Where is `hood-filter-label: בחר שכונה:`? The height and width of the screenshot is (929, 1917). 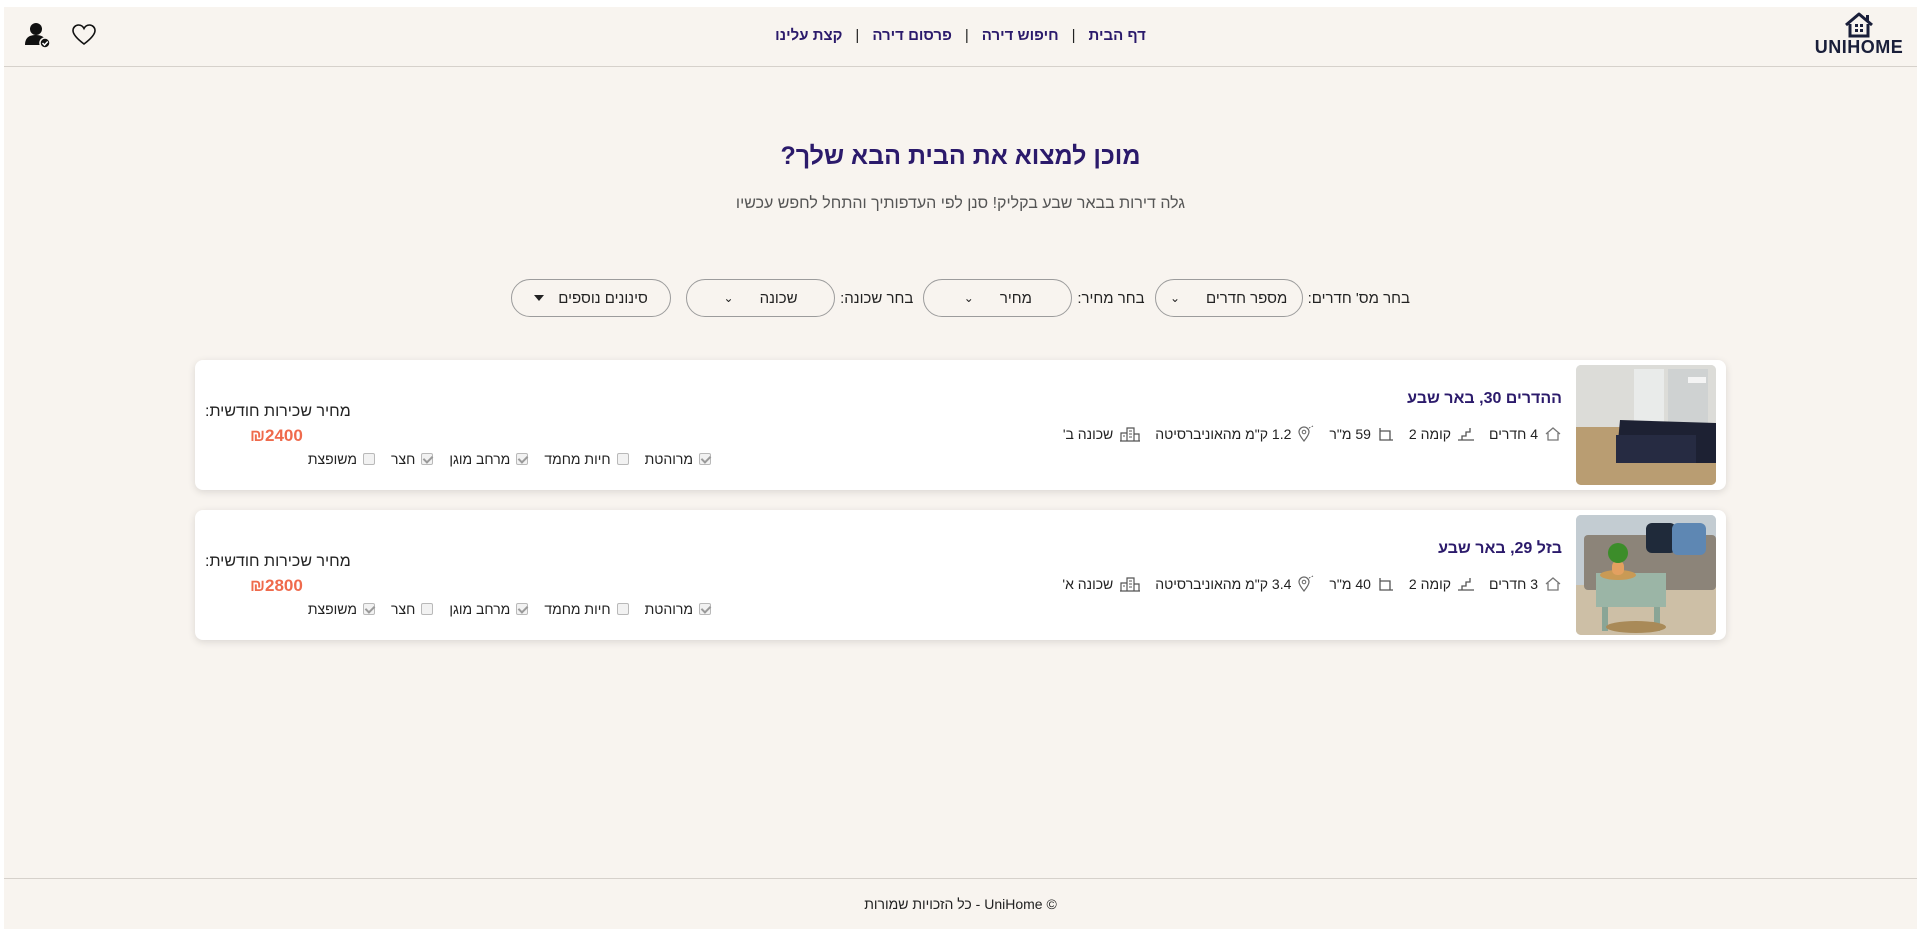
hood-filter-label: בחר שכונה: is located at coordinates (877, 298).